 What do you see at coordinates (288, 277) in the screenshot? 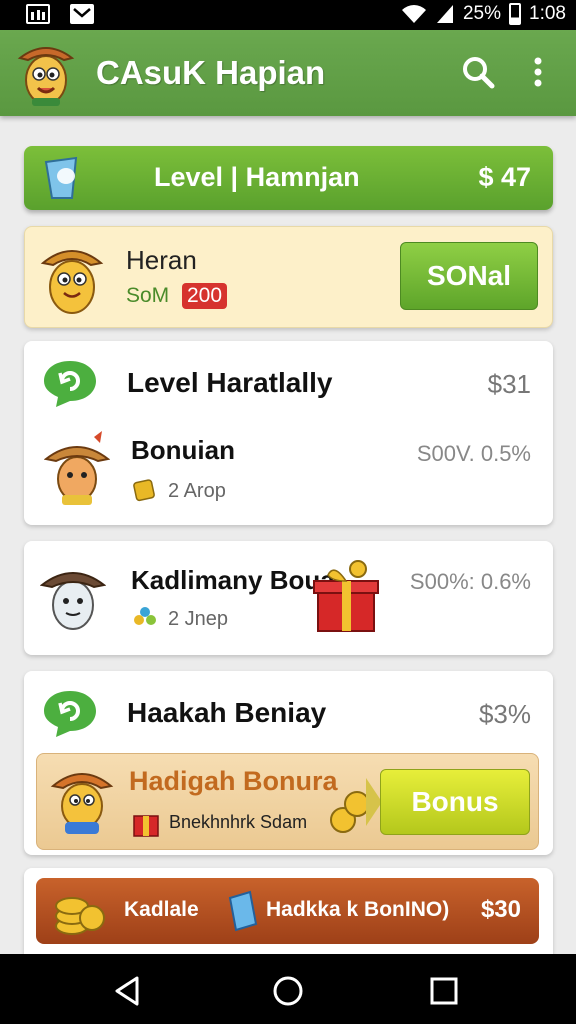
I see `hero-card: Heran SoM 200 SONal` at bounding box center [288, 277].